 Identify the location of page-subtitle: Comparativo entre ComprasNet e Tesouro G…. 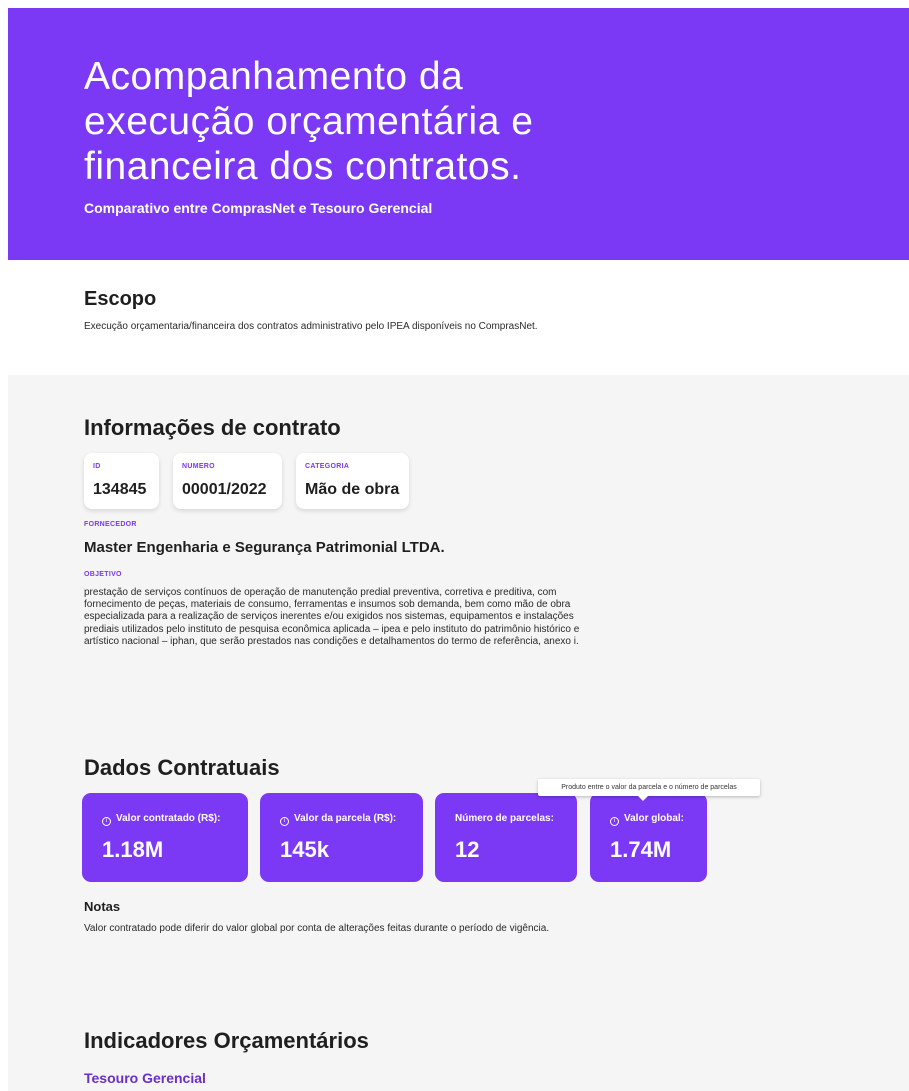
(258, 208).